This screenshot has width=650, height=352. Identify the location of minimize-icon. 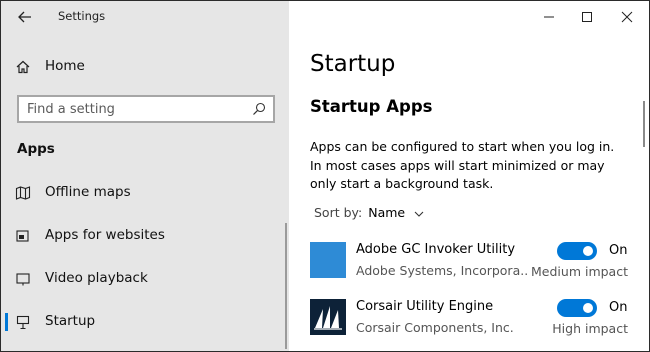
(549, 17).